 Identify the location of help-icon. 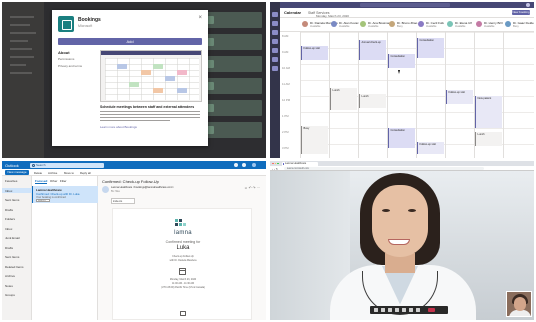
(244, 165).